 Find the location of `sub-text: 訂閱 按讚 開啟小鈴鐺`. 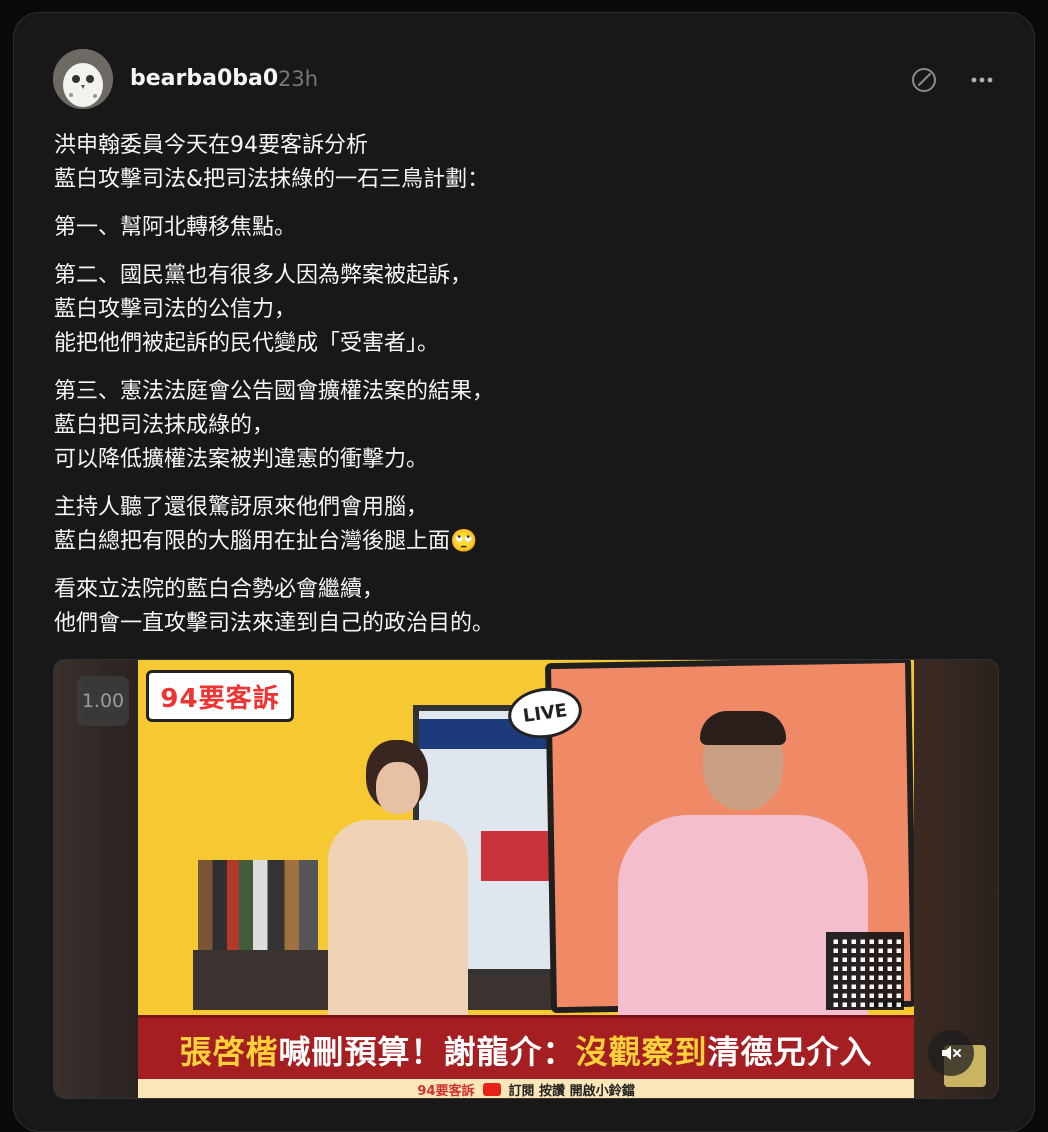

sub-text: 訂閱 按讚 開啟小鈴鐺 is located at coordinates (571, 1091).